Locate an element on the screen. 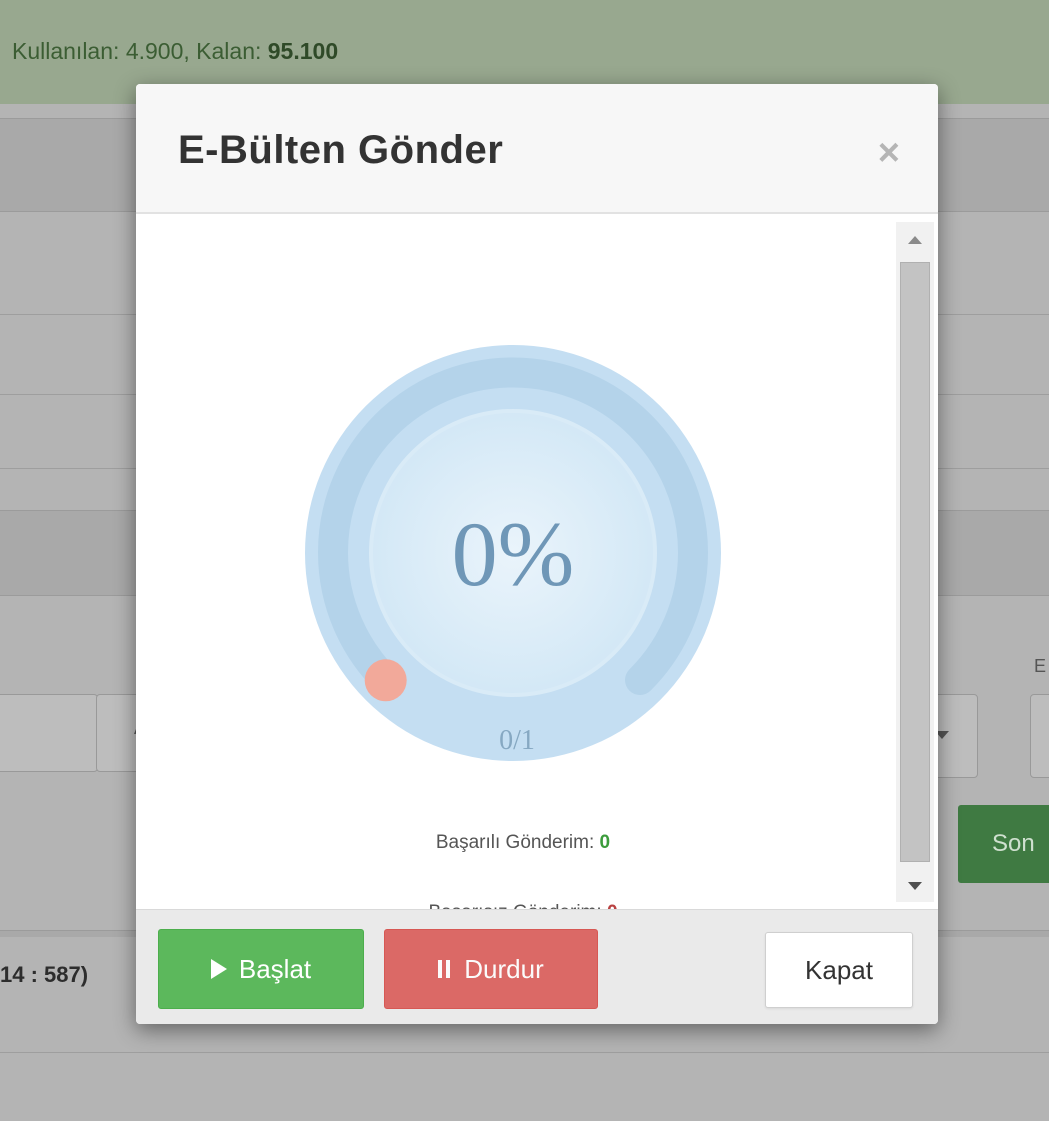  progress-indicator-dot is located at coordinates (385, 680).